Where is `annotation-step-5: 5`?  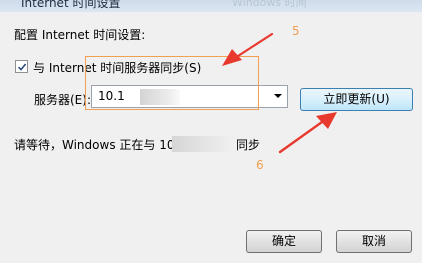
annotation-step-5: 5 is located at coordinates (296, 31).